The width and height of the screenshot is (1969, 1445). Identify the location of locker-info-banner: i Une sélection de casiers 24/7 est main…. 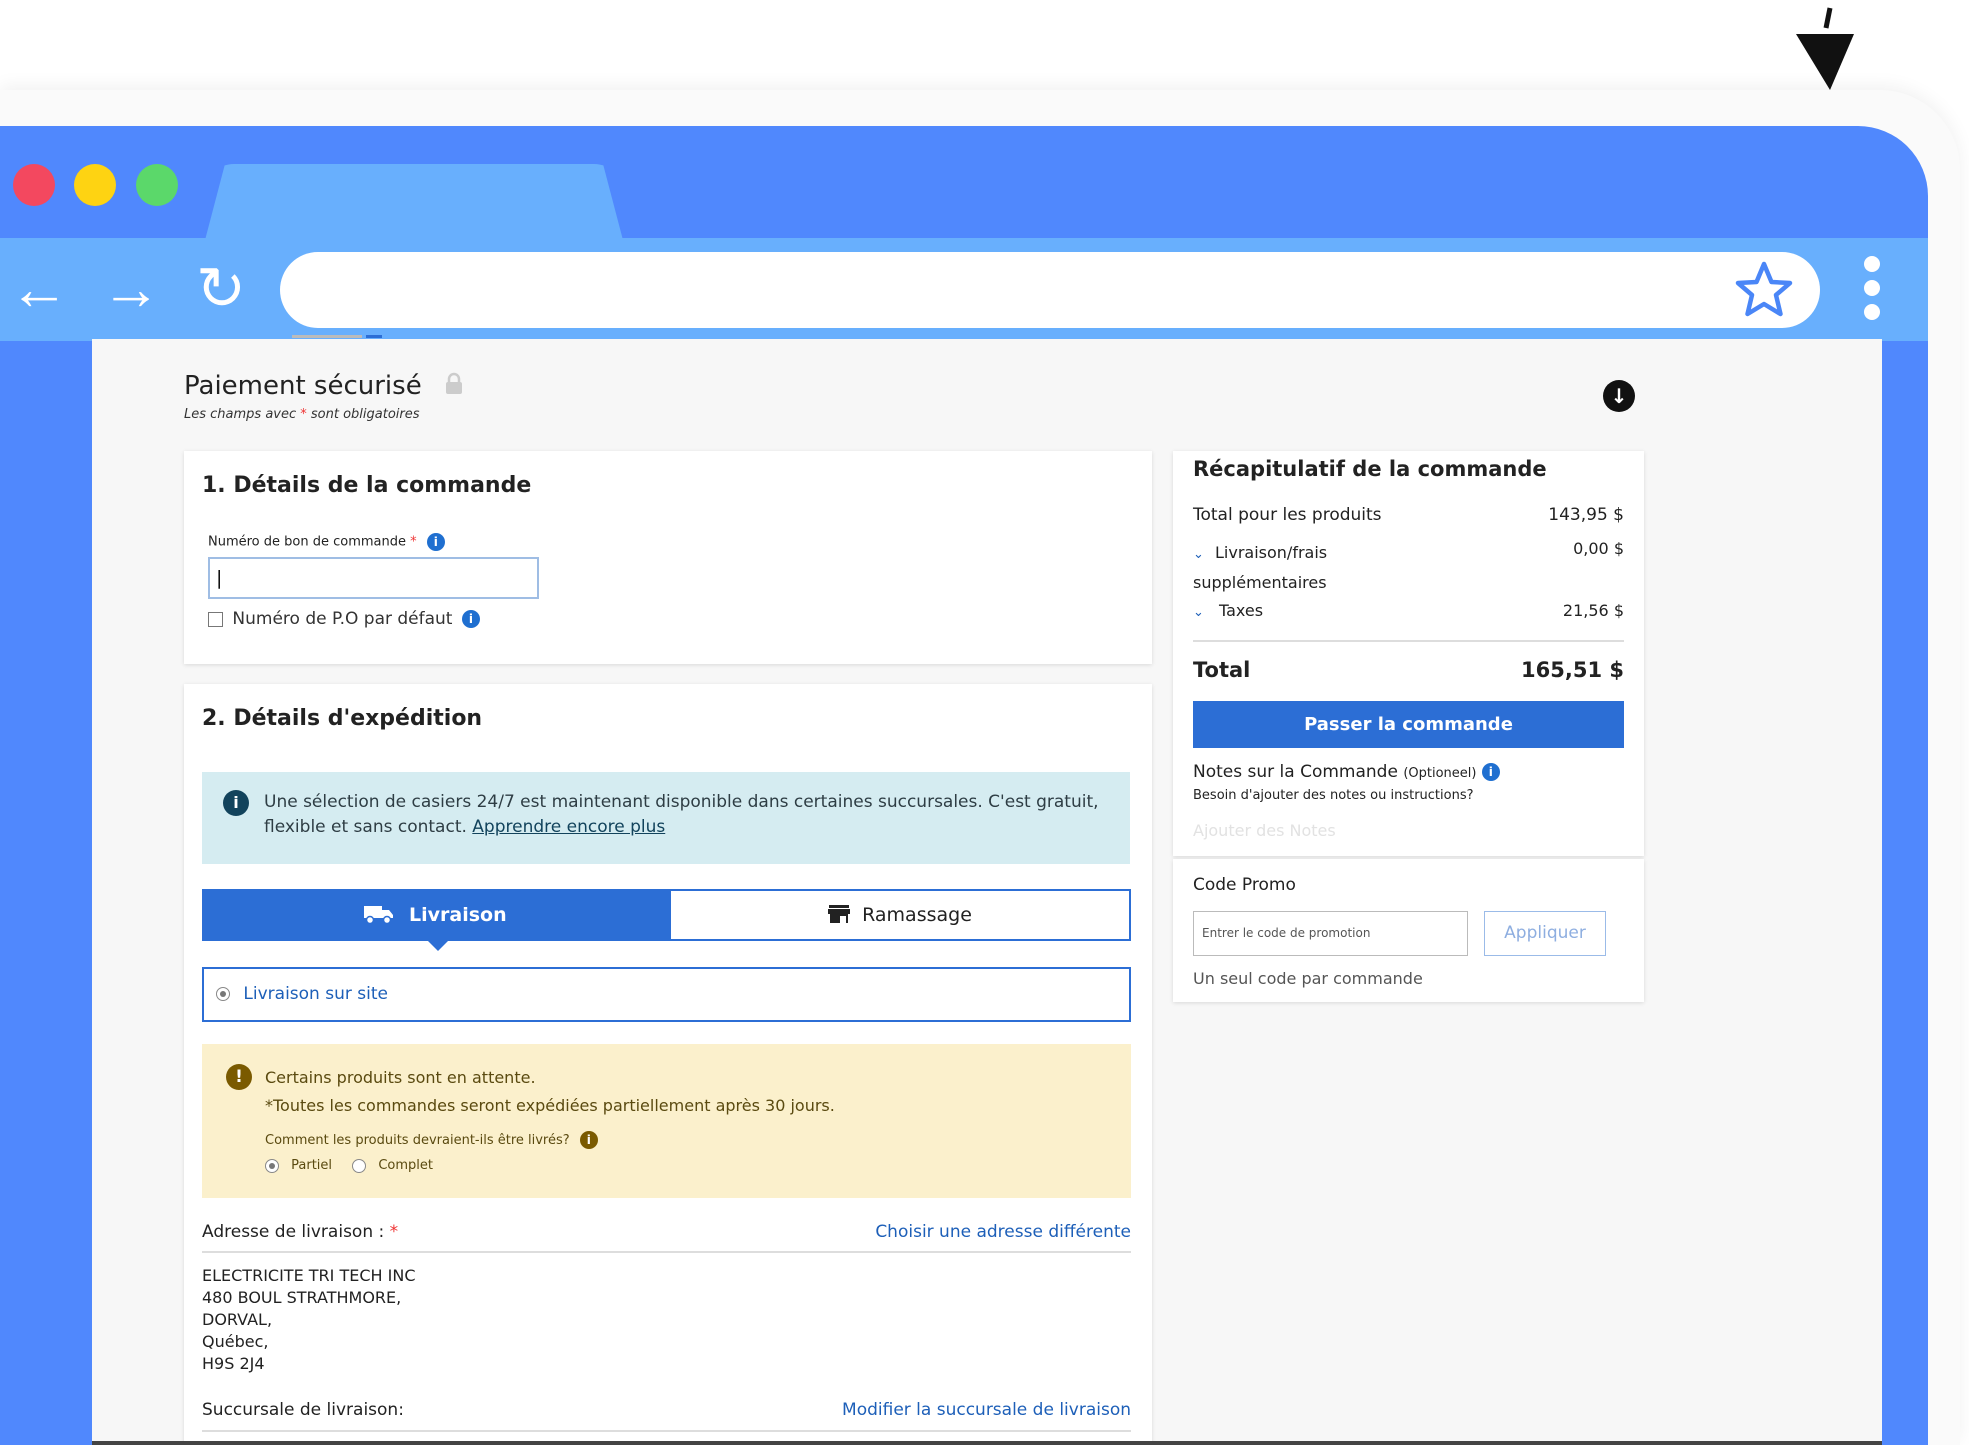
(666, 818).